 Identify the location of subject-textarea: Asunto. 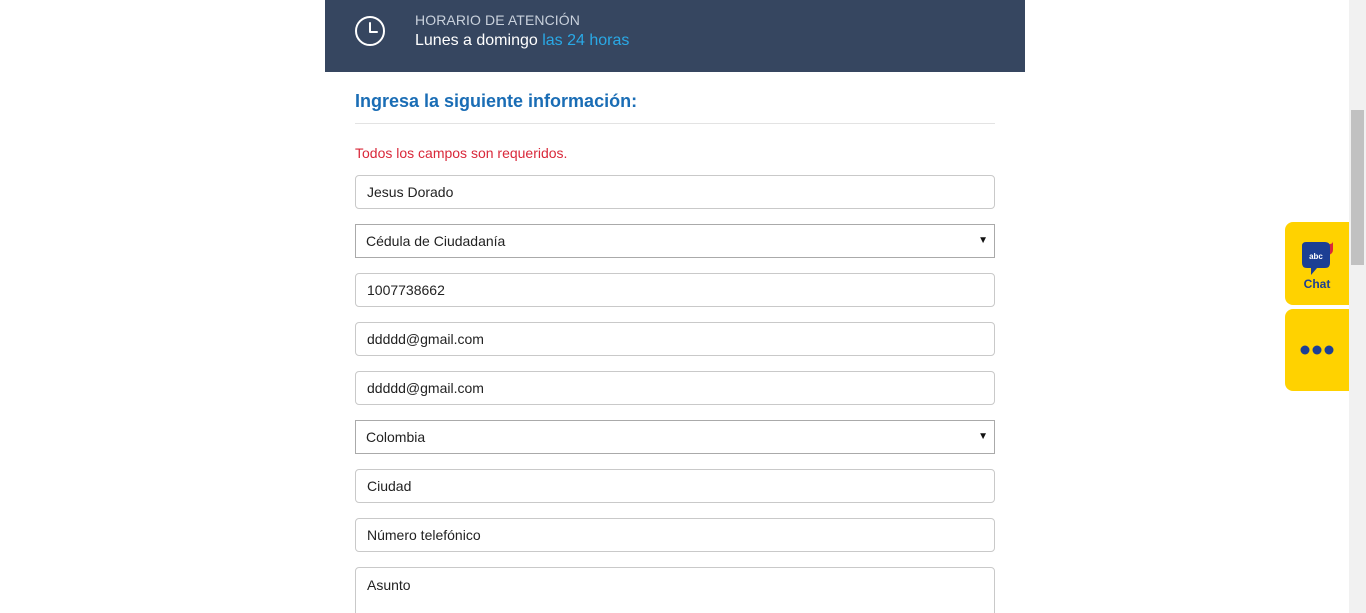
(675, 590).